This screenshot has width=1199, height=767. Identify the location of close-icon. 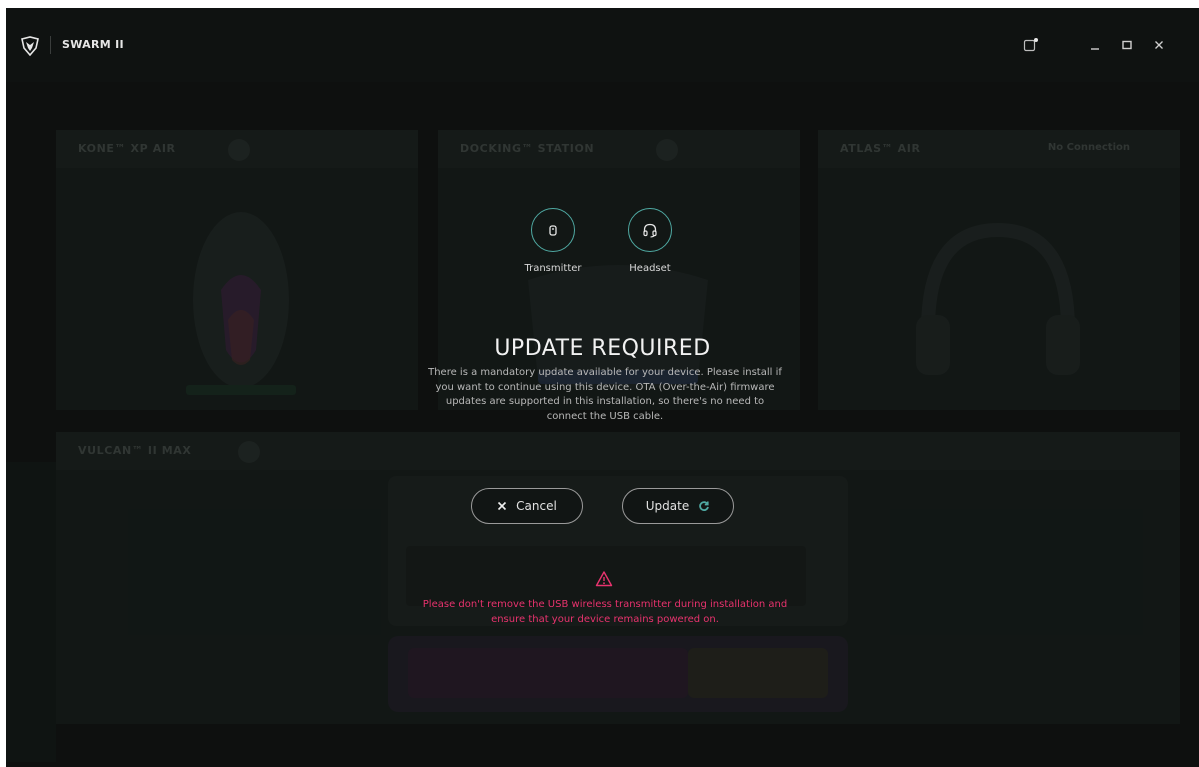
(502, 506).